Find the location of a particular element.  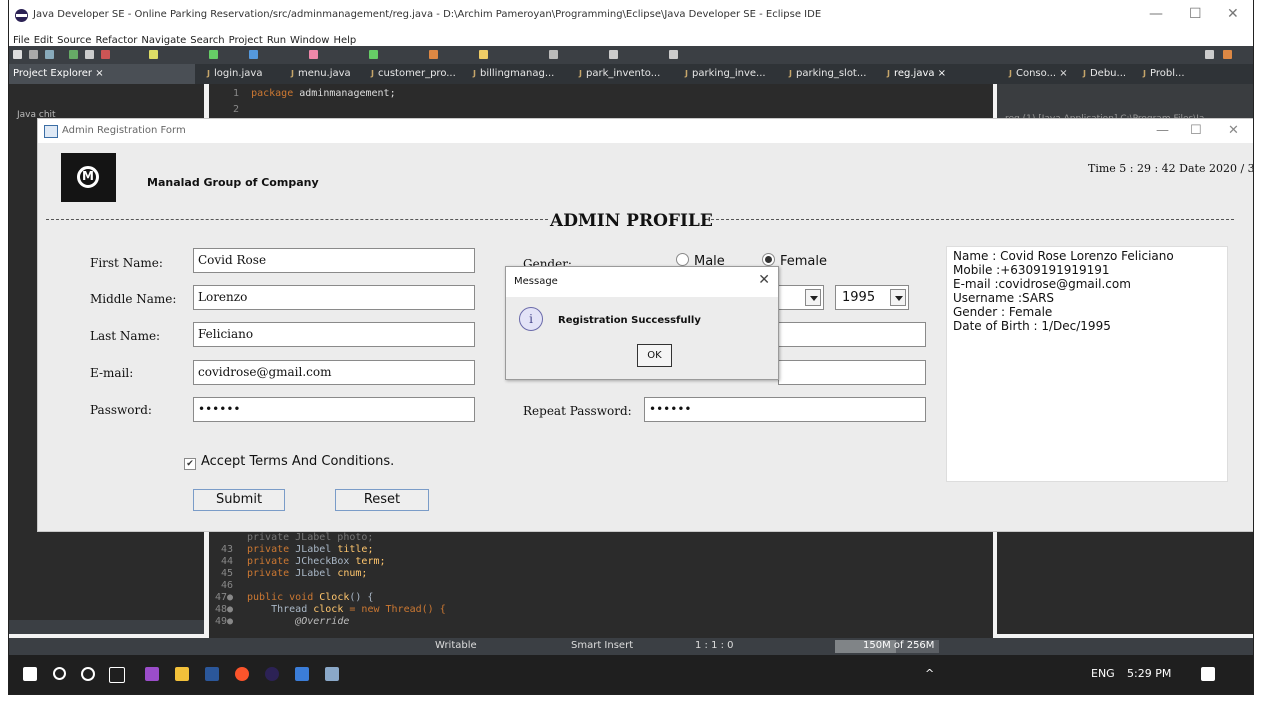

first-name-label: First Name: is located at coordinates (126, 263).